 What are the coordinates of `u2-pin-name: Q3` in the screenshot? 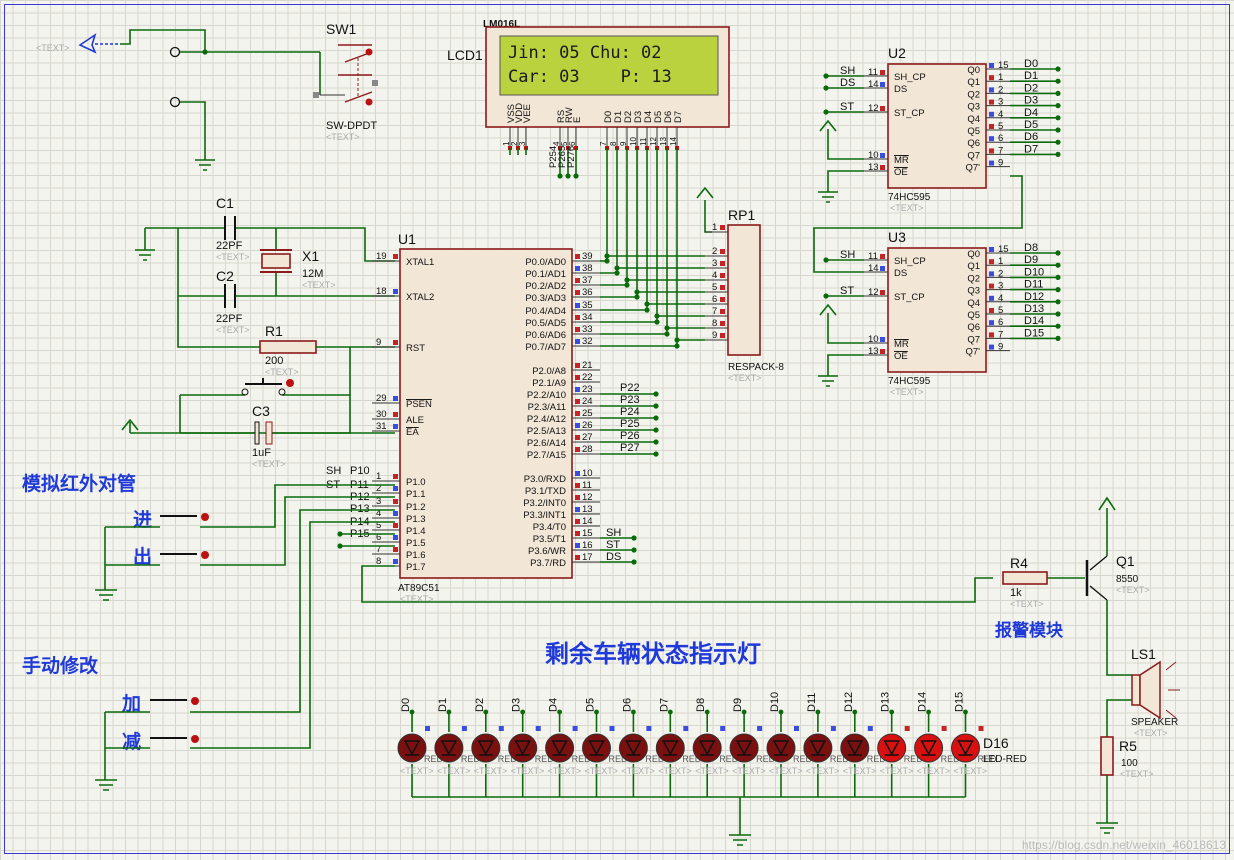 It's located at (973, 107).